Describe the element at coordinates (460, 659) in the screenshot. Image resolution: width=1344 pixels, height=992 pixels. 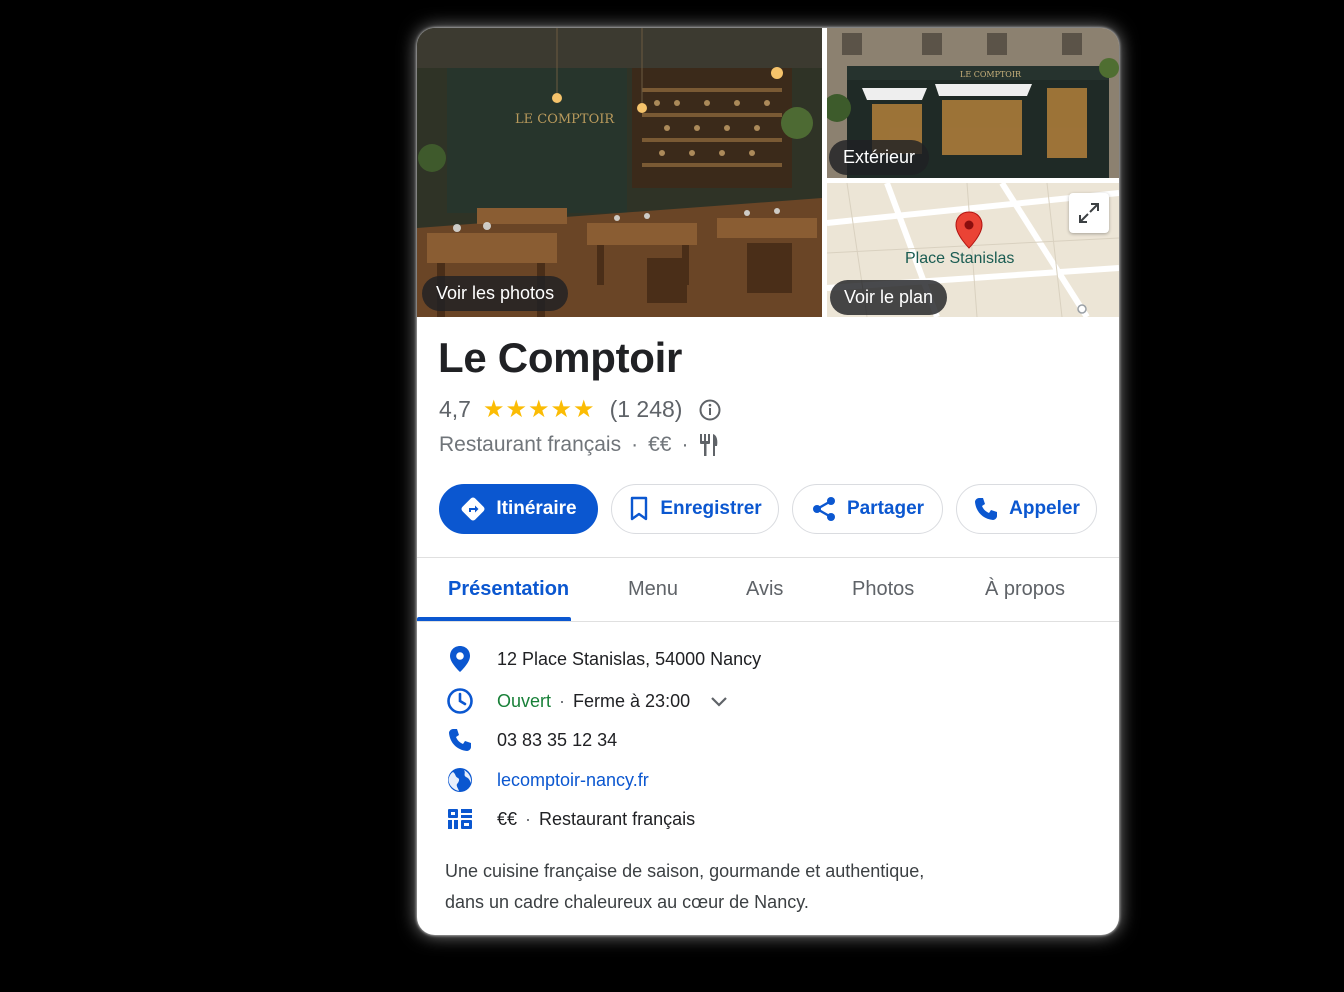
I see `location-pin-icon` at that location.